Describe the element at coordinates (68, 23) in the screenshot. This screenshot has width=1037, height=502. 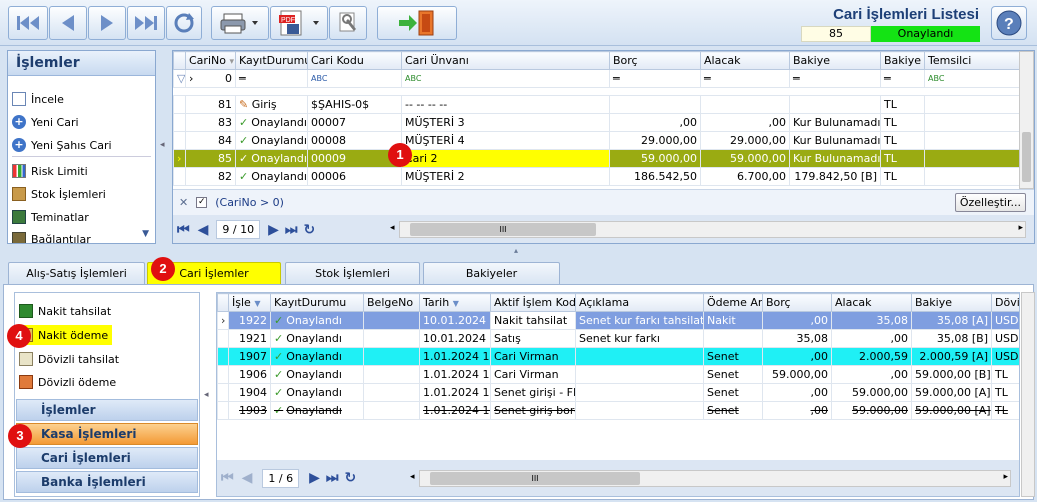
I see `previous-record-button` at that location.